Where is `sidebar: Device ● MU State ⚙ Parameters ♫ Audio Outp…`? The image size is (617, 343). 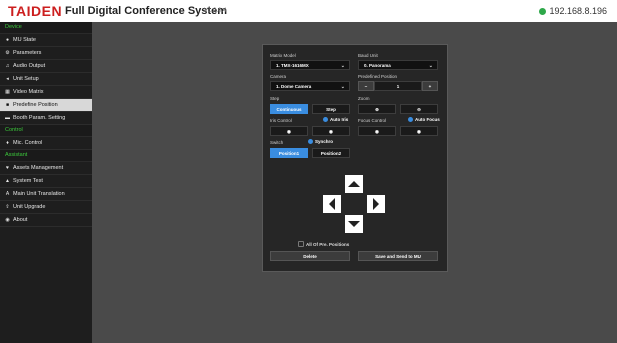 sidebar: Device ● MU State ⚙ Parameters ♫ Audio Outp… is located at coordinates (46, 182).